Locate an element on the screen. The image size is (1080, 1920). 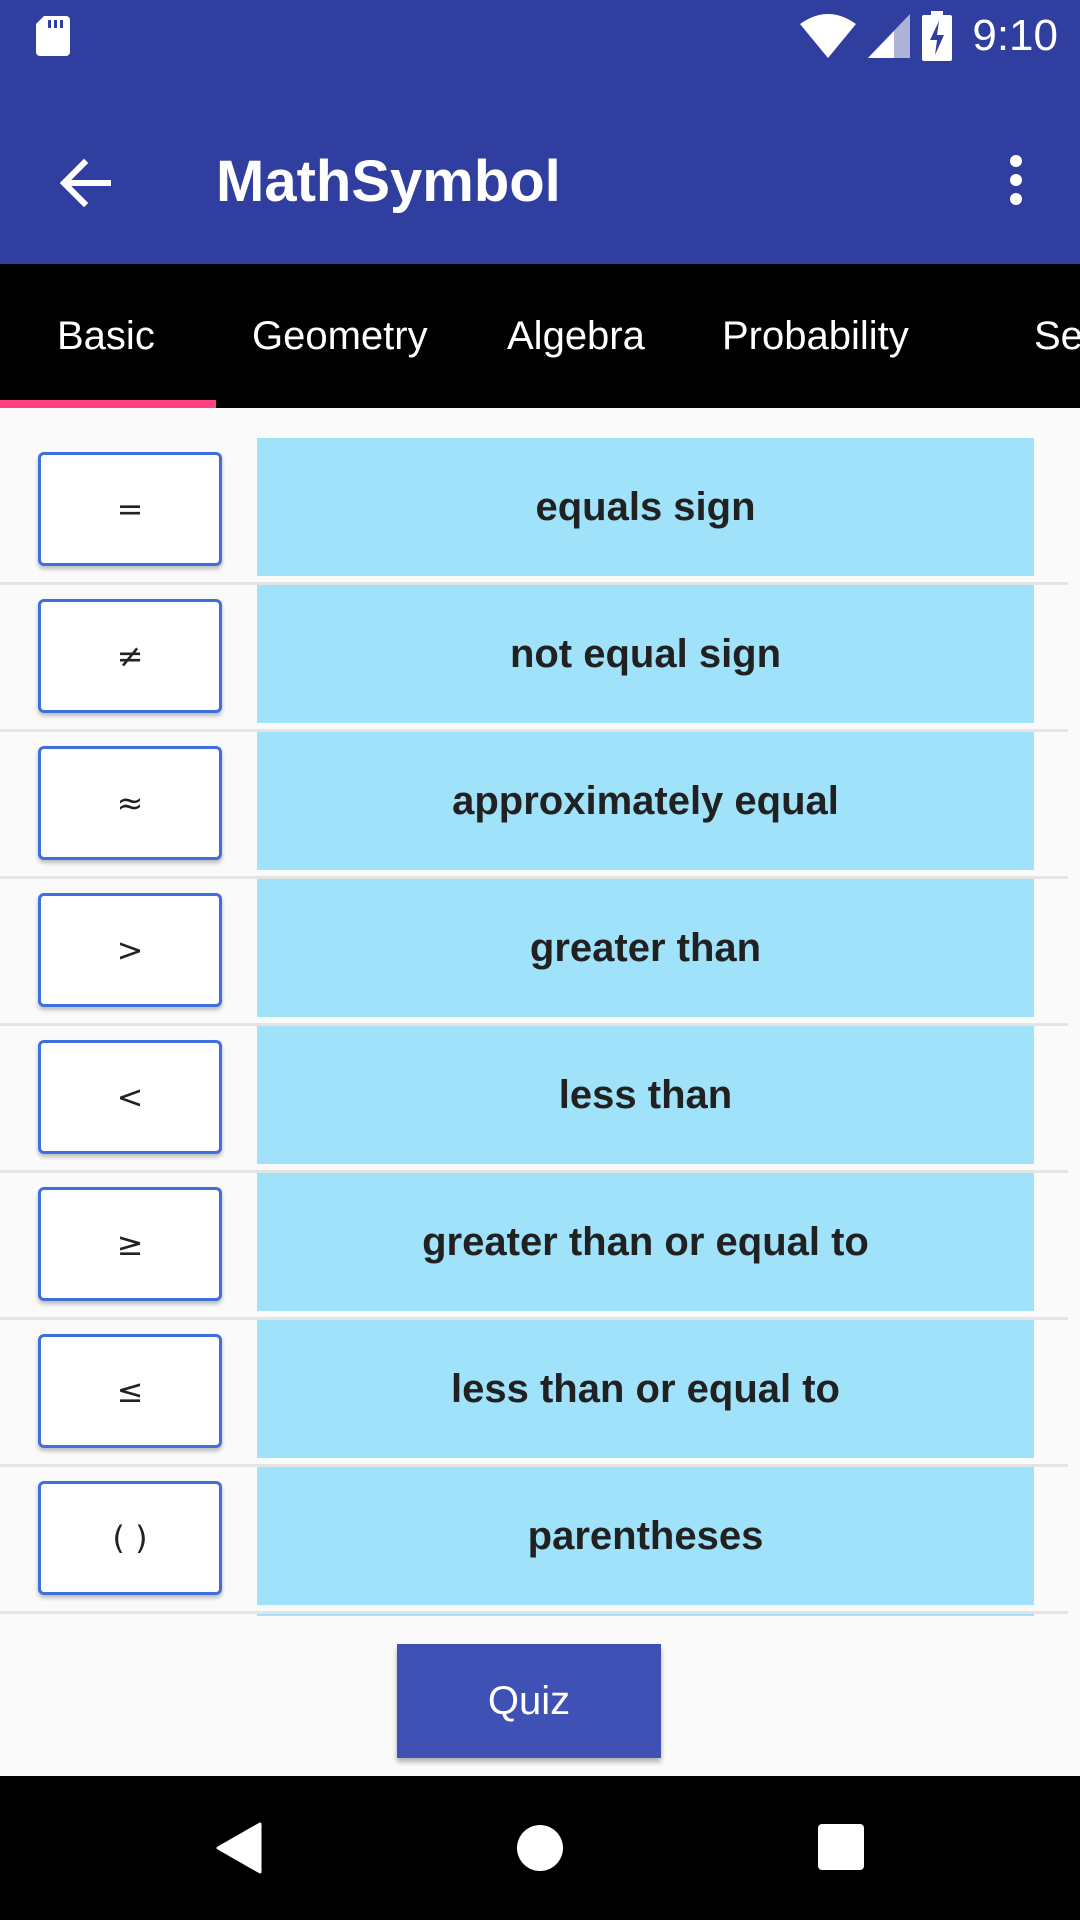
signal-icon is located at coordinates (889, 36).